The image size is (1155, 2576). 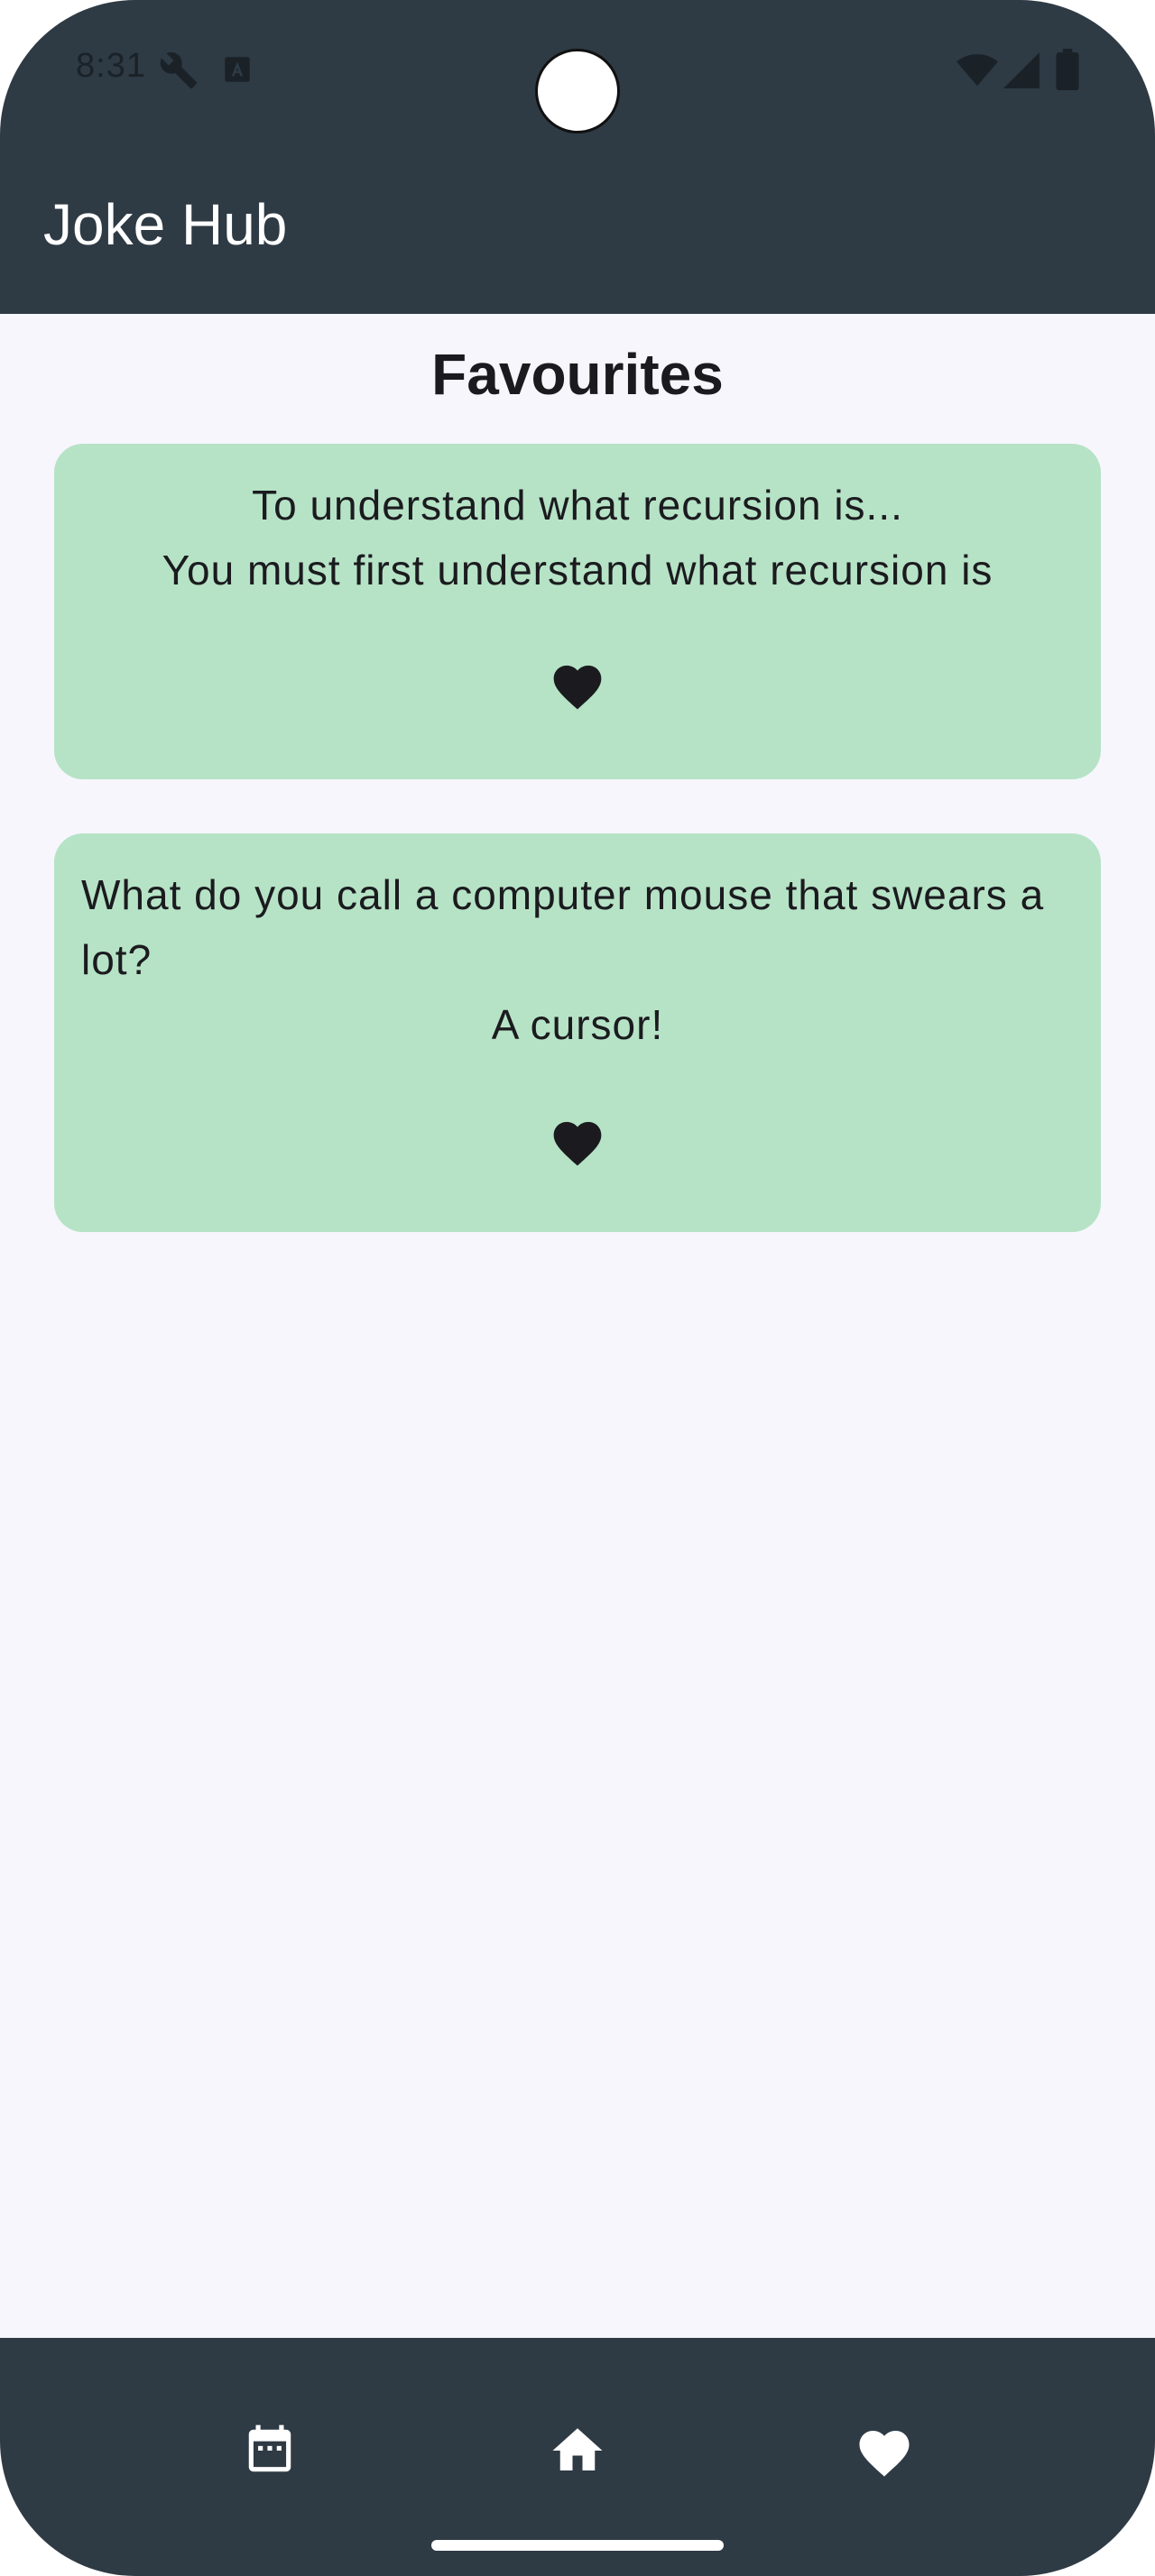 I want to click on app-bar: Joke Hub, so click(x=577, y=226).